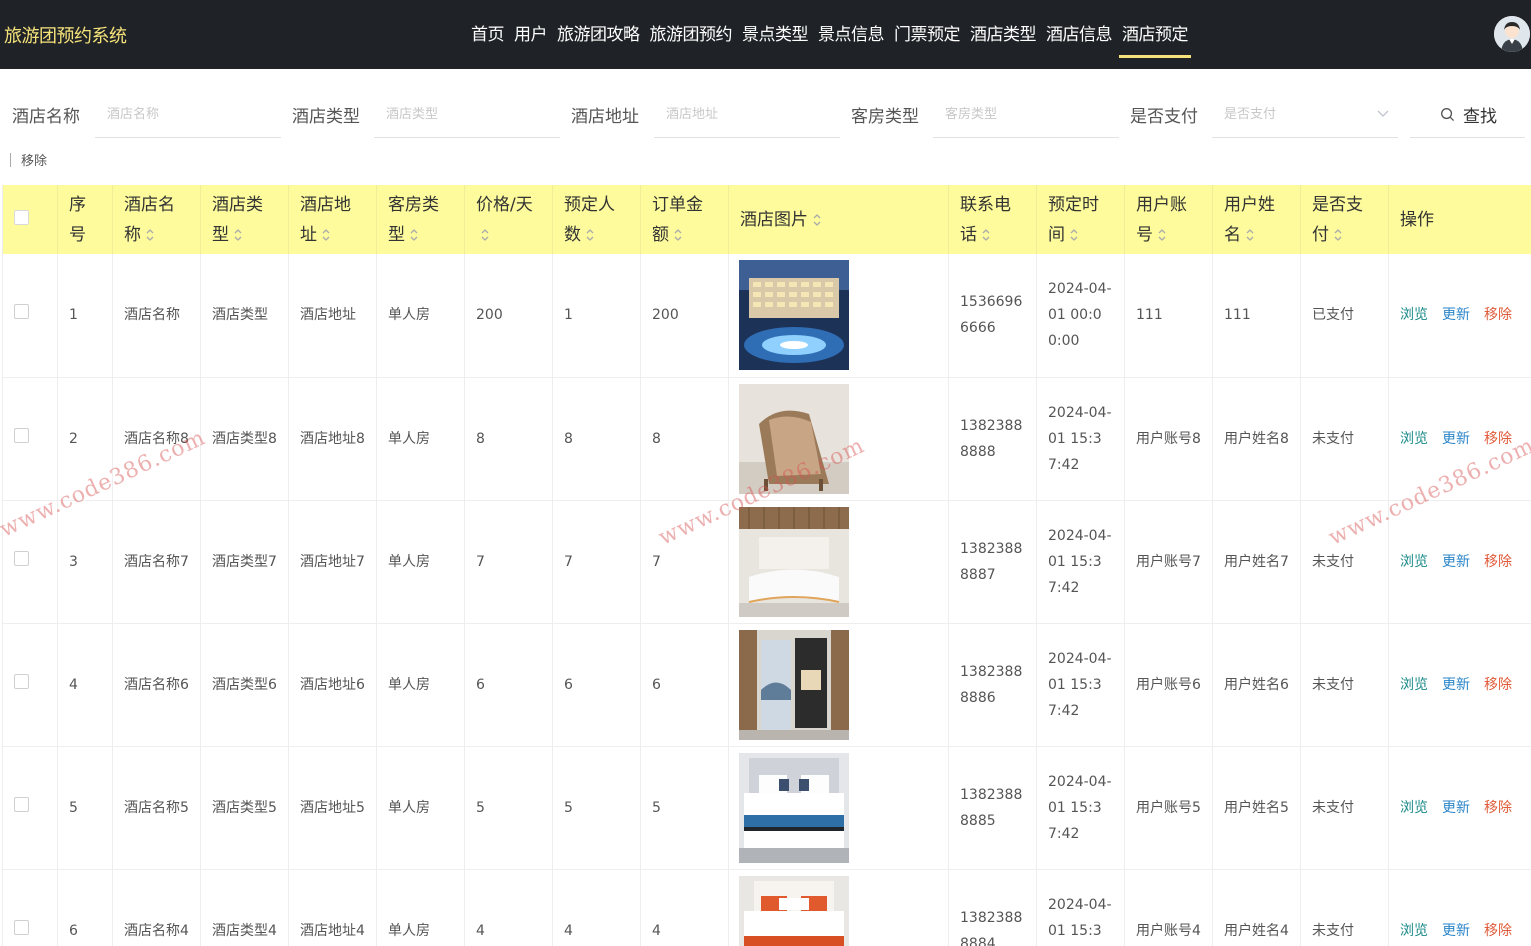 The height and width of the screenshot is (946, 1531). I want to click on nav-item-hotel-booking: 酒店预定, so click(1155, 34).